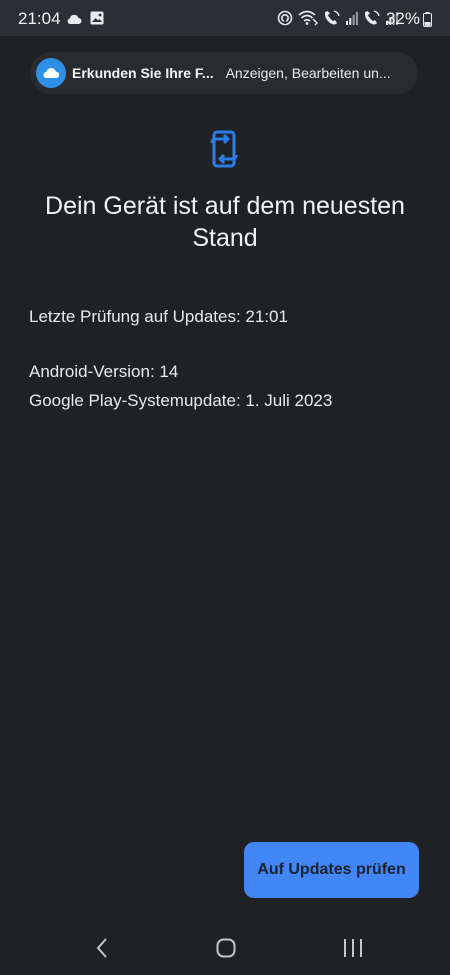 Image resolution: width=450 pixels, height=975 pixels. Describe the element at coordinates (74, 21) in the screenshot. I see `cloud-icon` at that location.